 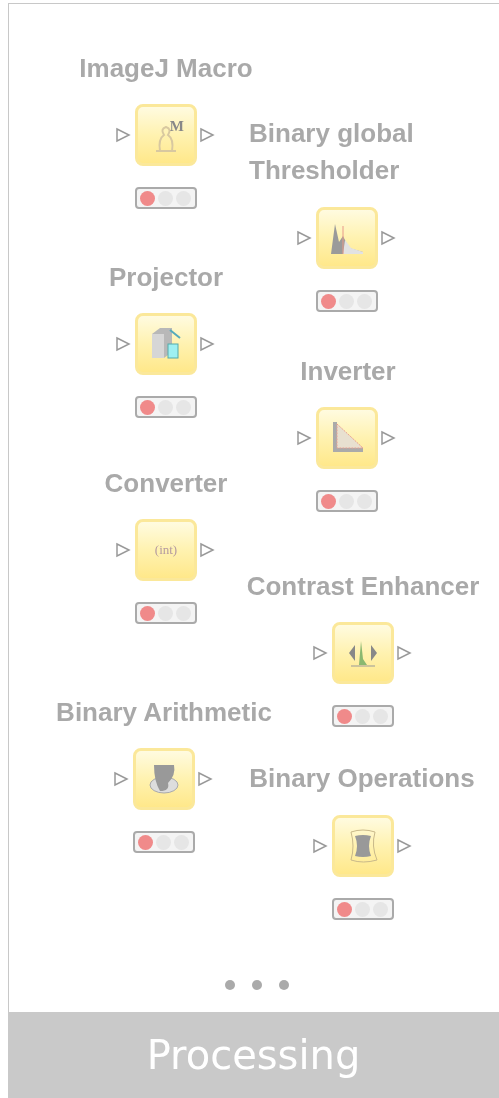 I want to click on node-box: M, so click(x=166, y=135).